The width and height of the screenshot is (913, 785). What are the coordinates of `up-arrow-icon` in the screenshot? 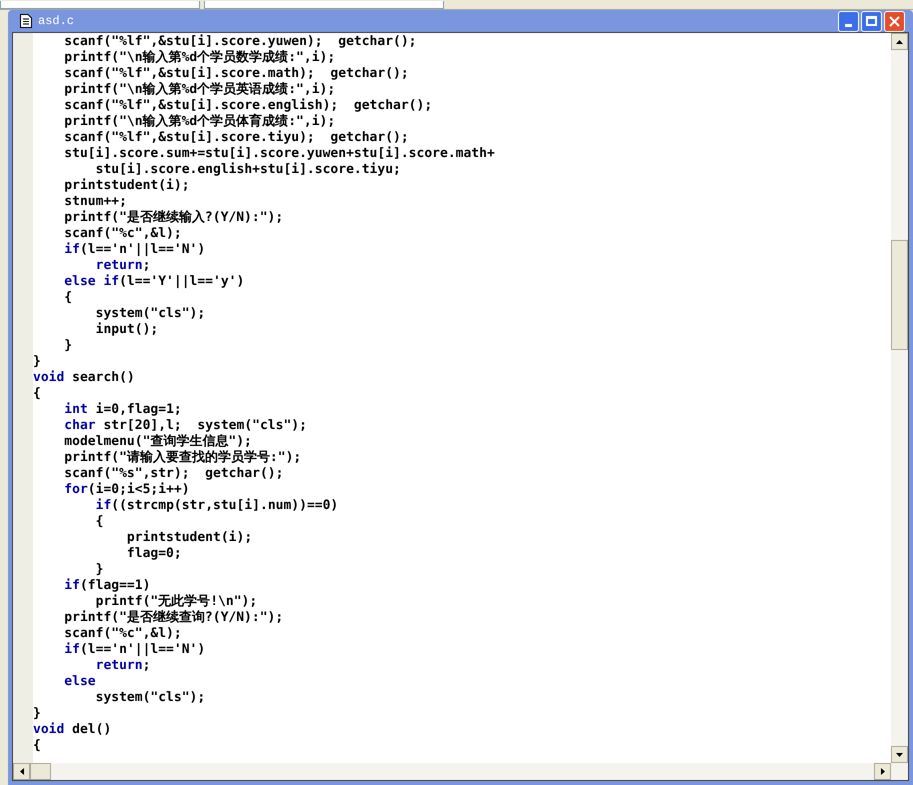 It's located at (899, 42).